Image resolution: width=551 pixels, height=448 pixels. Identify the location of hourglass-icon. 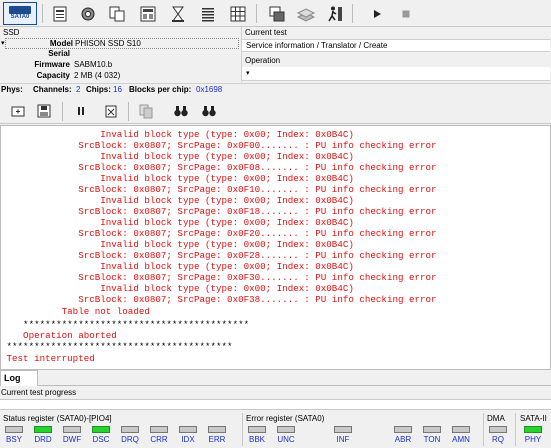
(178, 14).